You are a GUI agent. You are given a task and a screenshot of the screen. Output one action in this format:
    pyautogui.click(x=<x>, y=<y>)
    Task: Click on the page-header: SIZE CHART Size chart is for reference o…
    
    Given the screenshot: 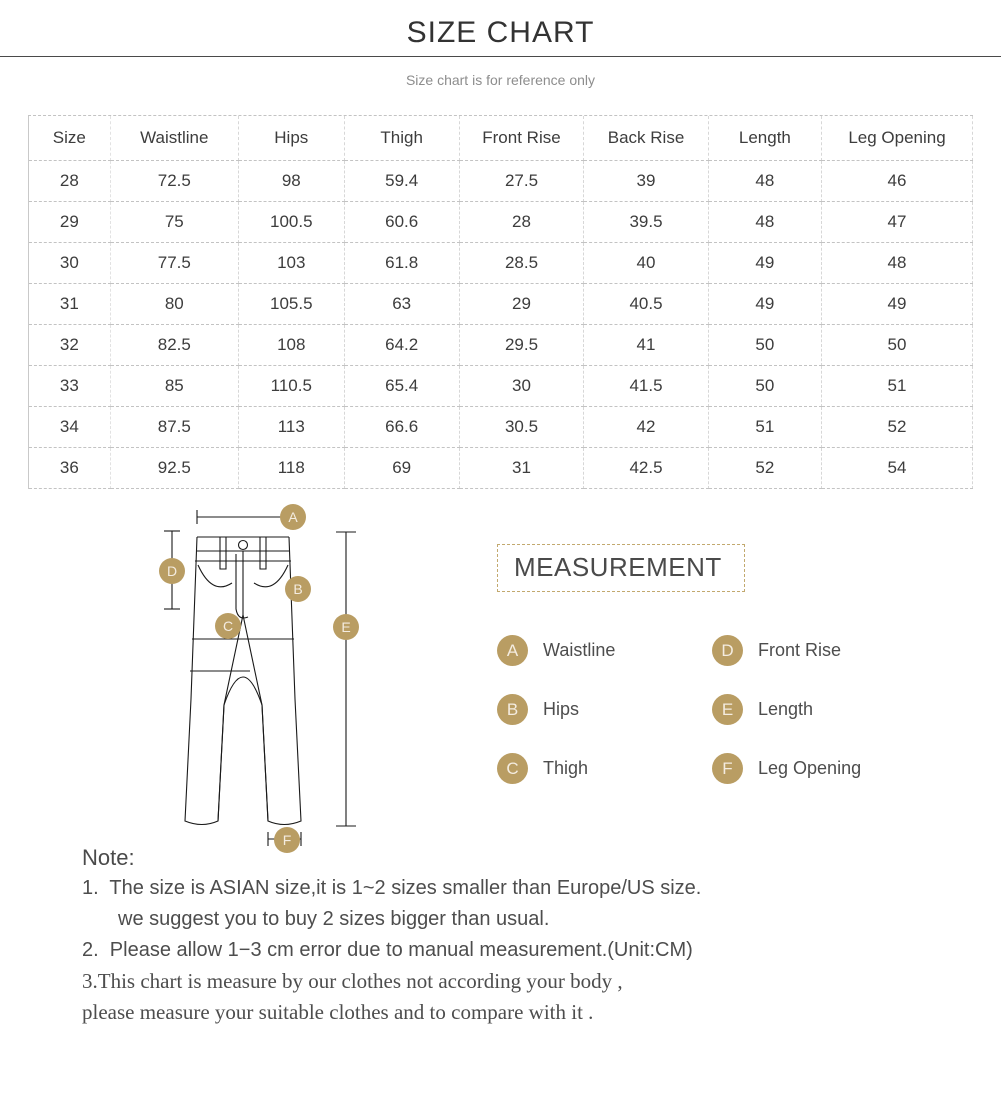 What is the action you would take?
    pyautogui.click(x=500, y=44)
    